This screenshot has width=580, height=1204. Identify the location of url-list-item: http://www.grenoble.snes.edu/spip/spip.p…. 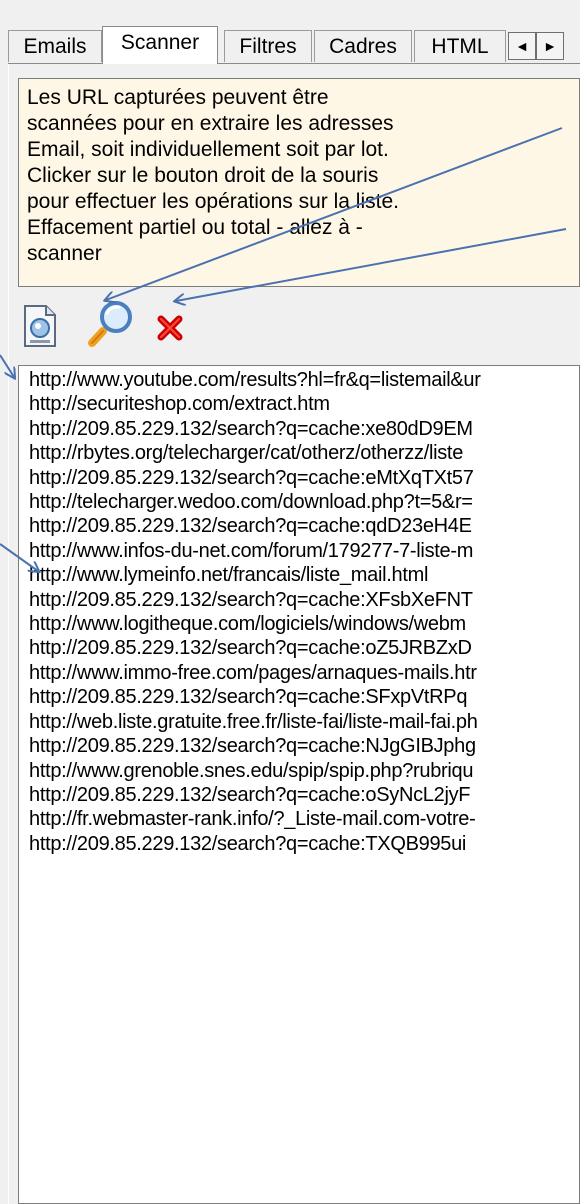
(304, 771).